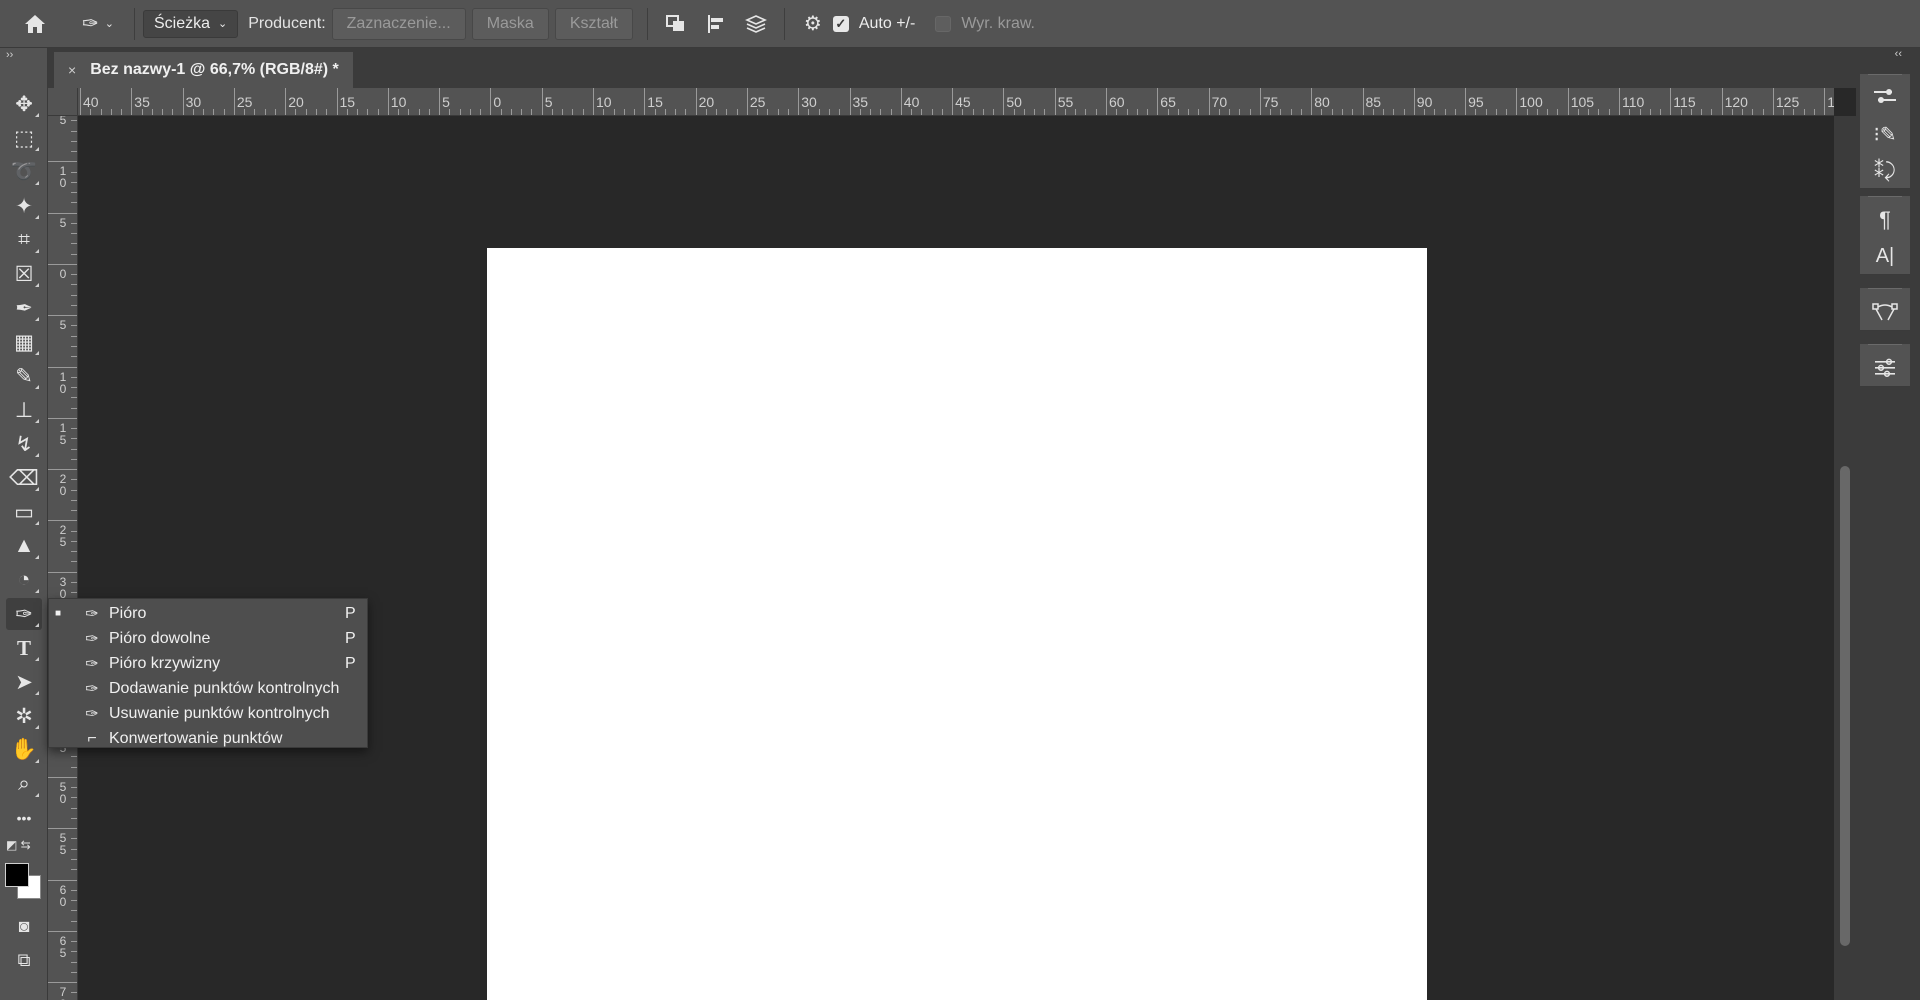 The width and height of the screenshot is (1920, 1000). I want to click on ruler-origin, so click(63, 102).